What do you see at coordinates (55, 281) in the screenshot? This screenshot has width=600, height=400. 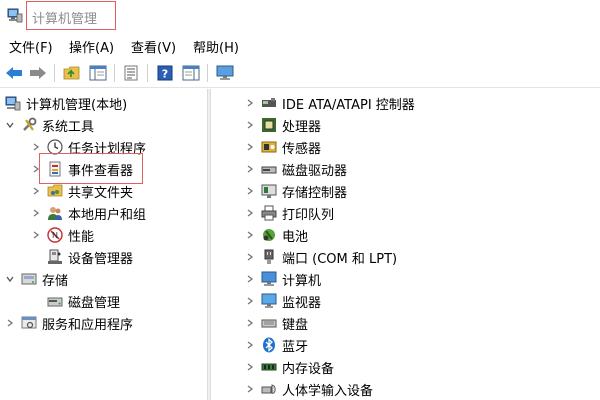 I see `tree-label: 存储` at bounding box center [55, 281].